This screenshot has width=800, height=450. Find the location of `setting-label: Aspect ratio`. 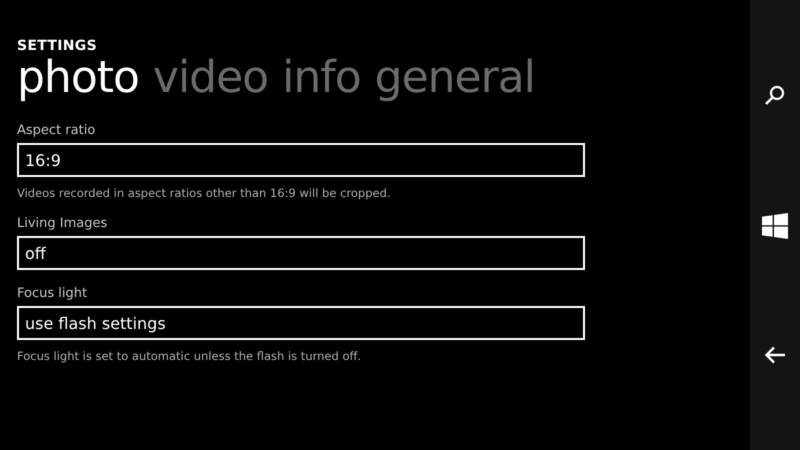

setting-label: Aspect ratio is located at coordinates (56, 130).